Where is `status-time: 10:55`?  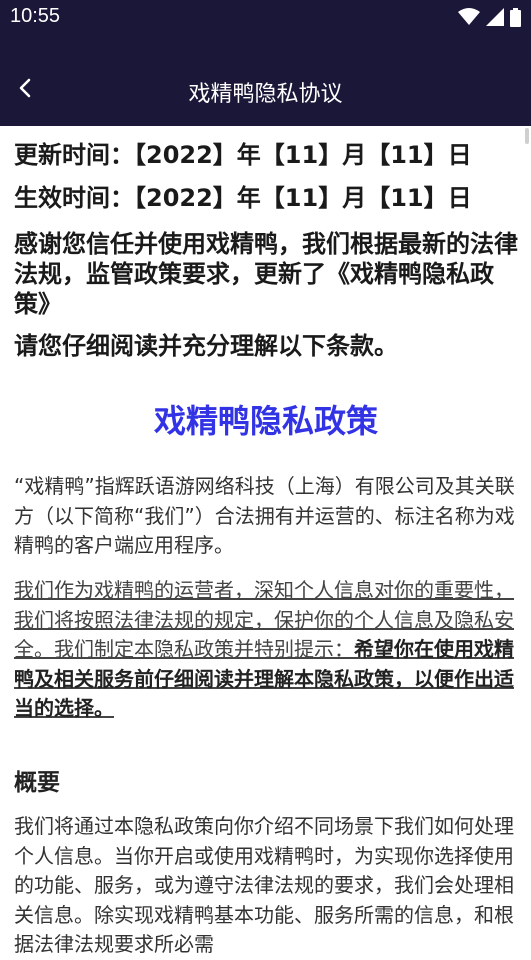 status-time: 10:55 is located at coordinates (35, 16).